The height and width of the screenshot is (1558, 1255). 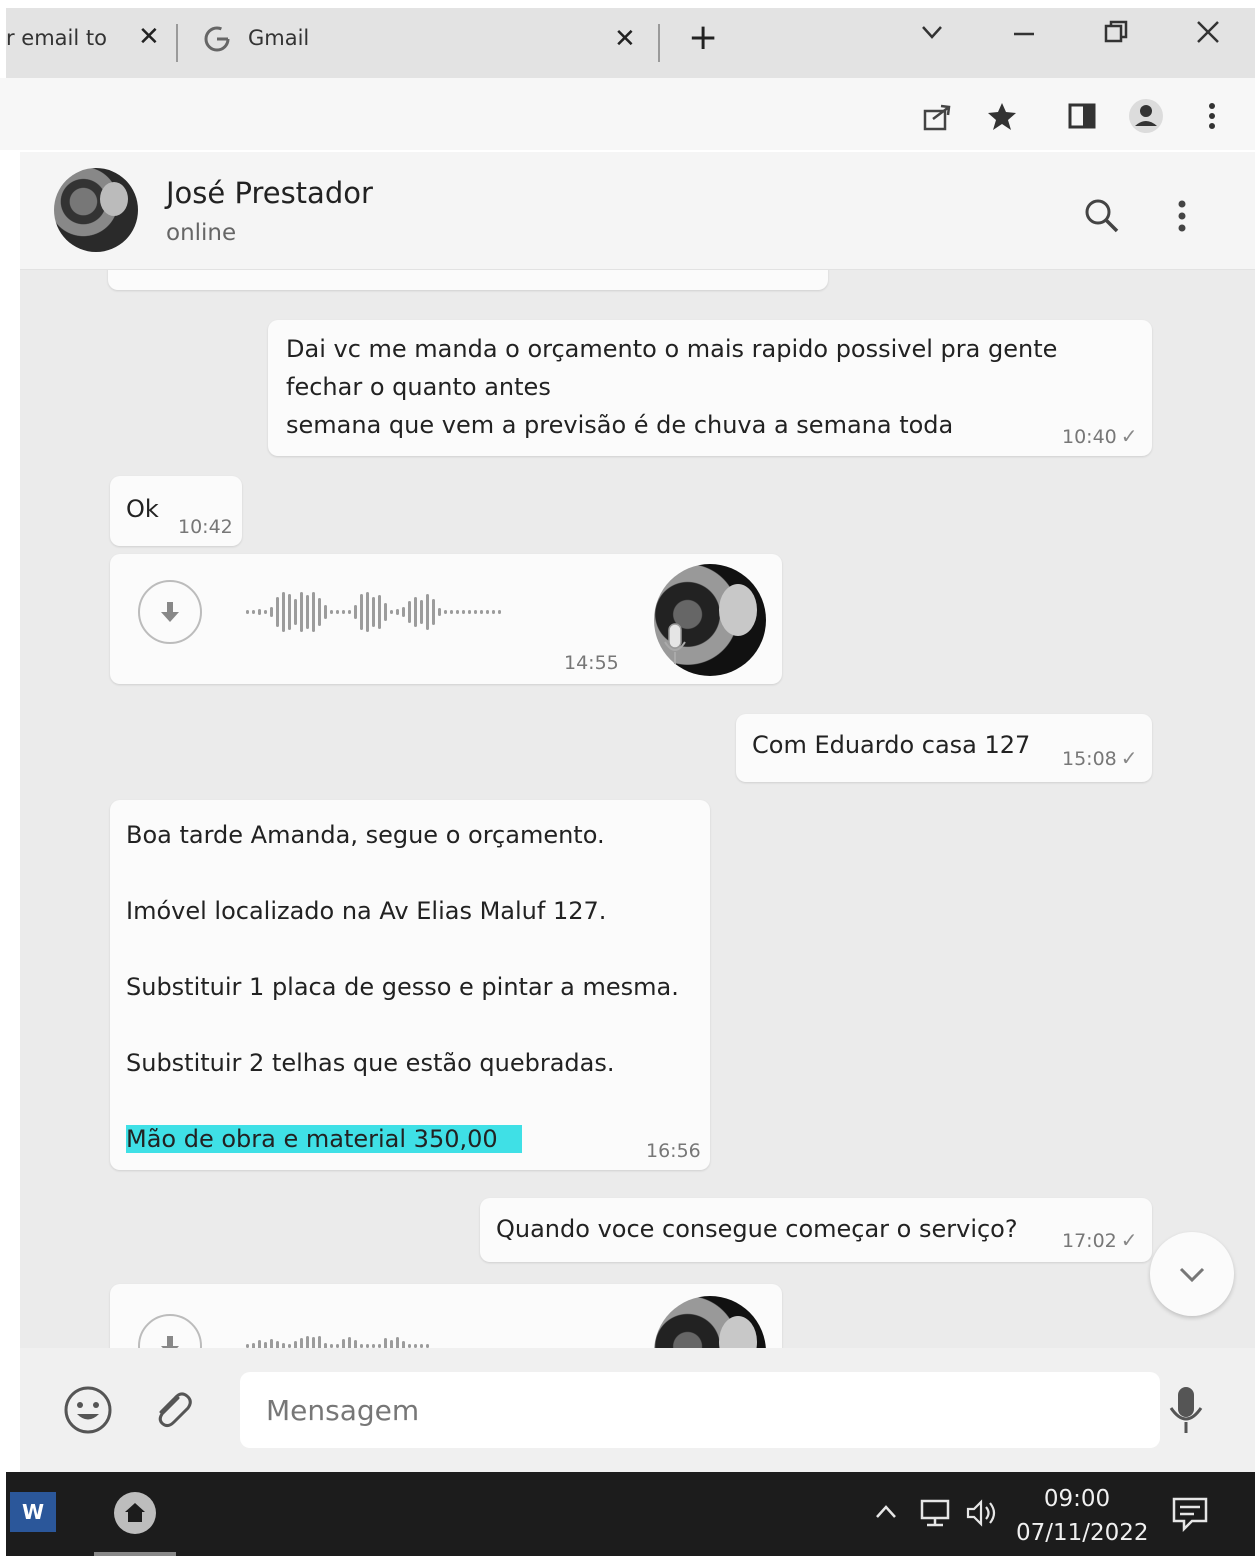 I want to click on contact-avatar, so click(x=96, y=210).